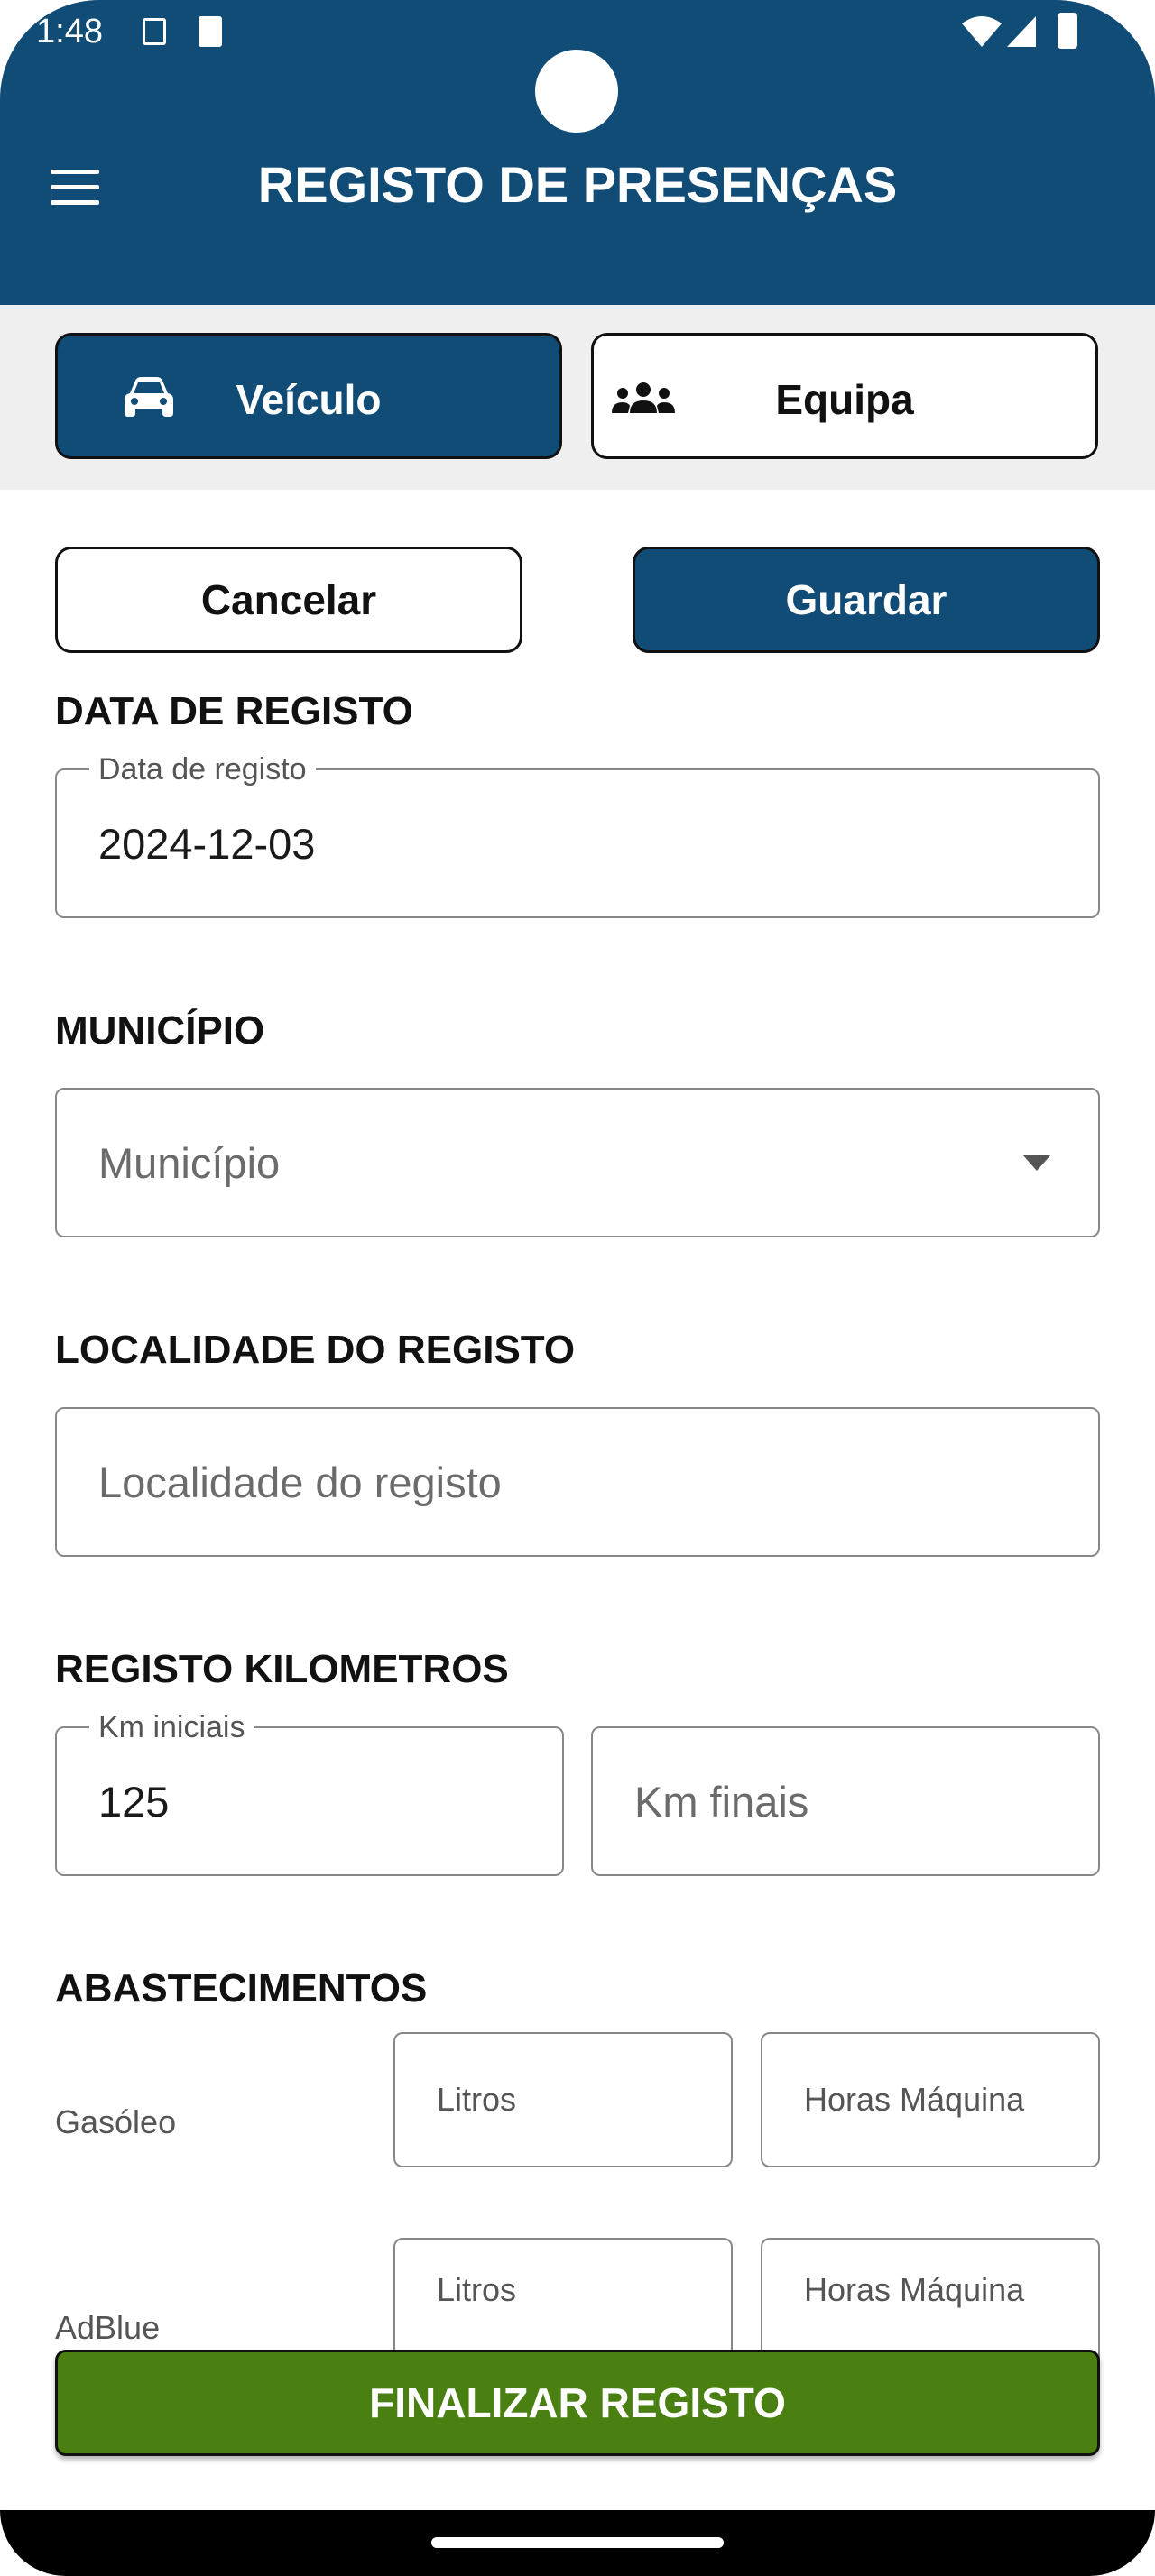 Image resolution: width=1155 pixels, height=2576 pixels. Describe the element at coordinates (866, 600) in the screenshot. I see `save-button: Guardar` at that location.